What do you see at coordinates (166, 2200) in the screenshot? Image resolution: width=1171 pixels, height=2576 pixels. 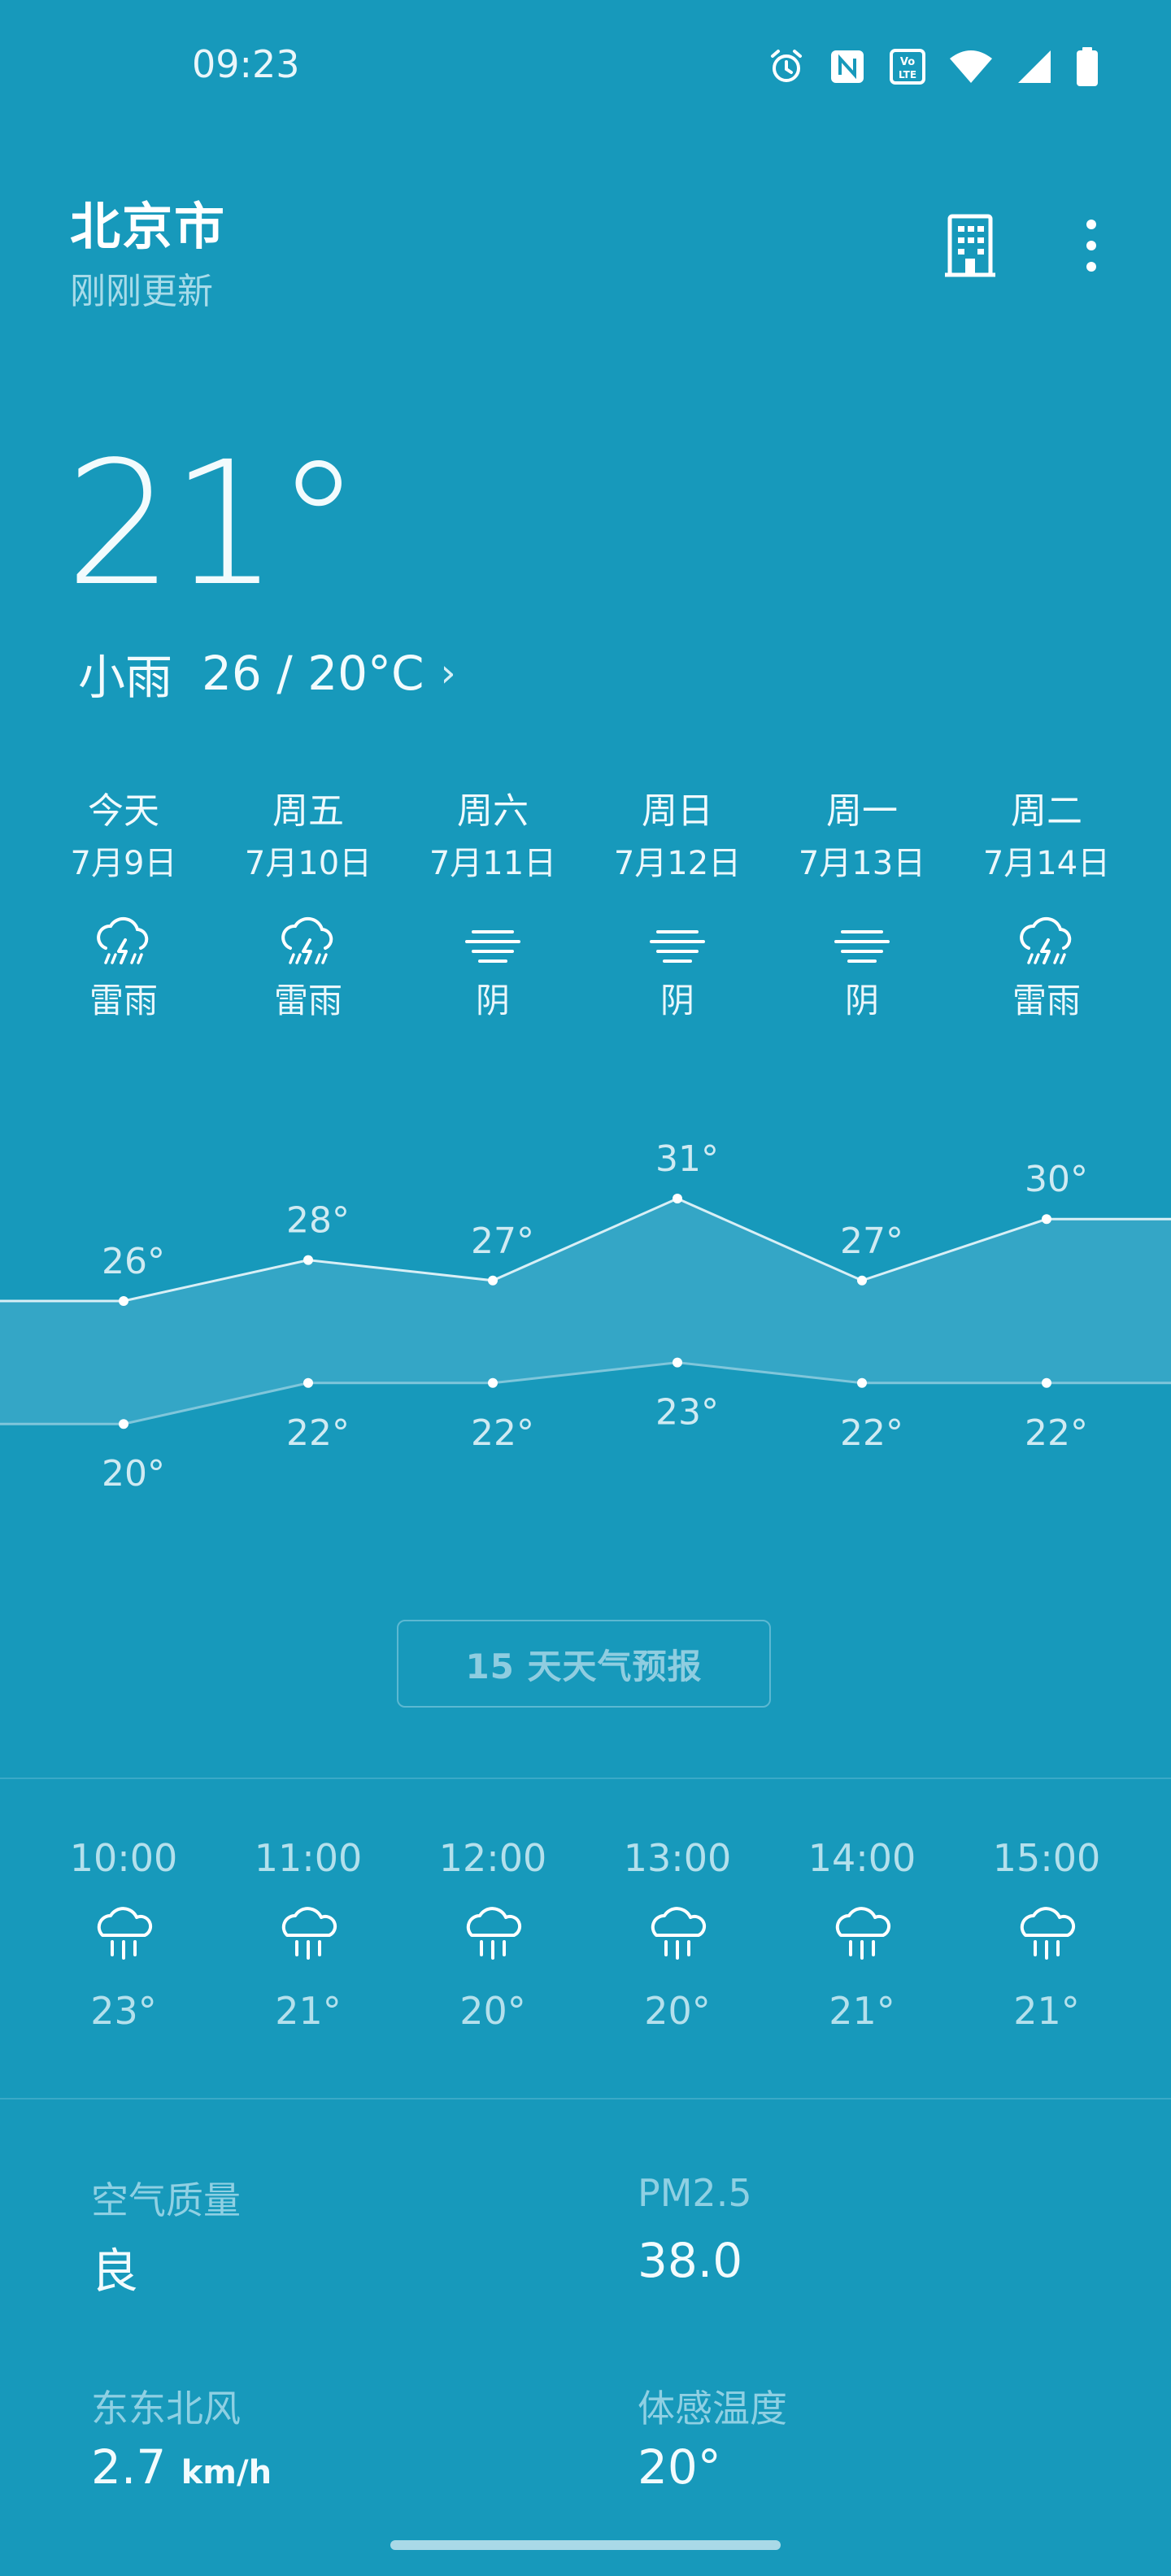 I see `air-quality-label: 空气质量` at bounding box center [166, 2200].